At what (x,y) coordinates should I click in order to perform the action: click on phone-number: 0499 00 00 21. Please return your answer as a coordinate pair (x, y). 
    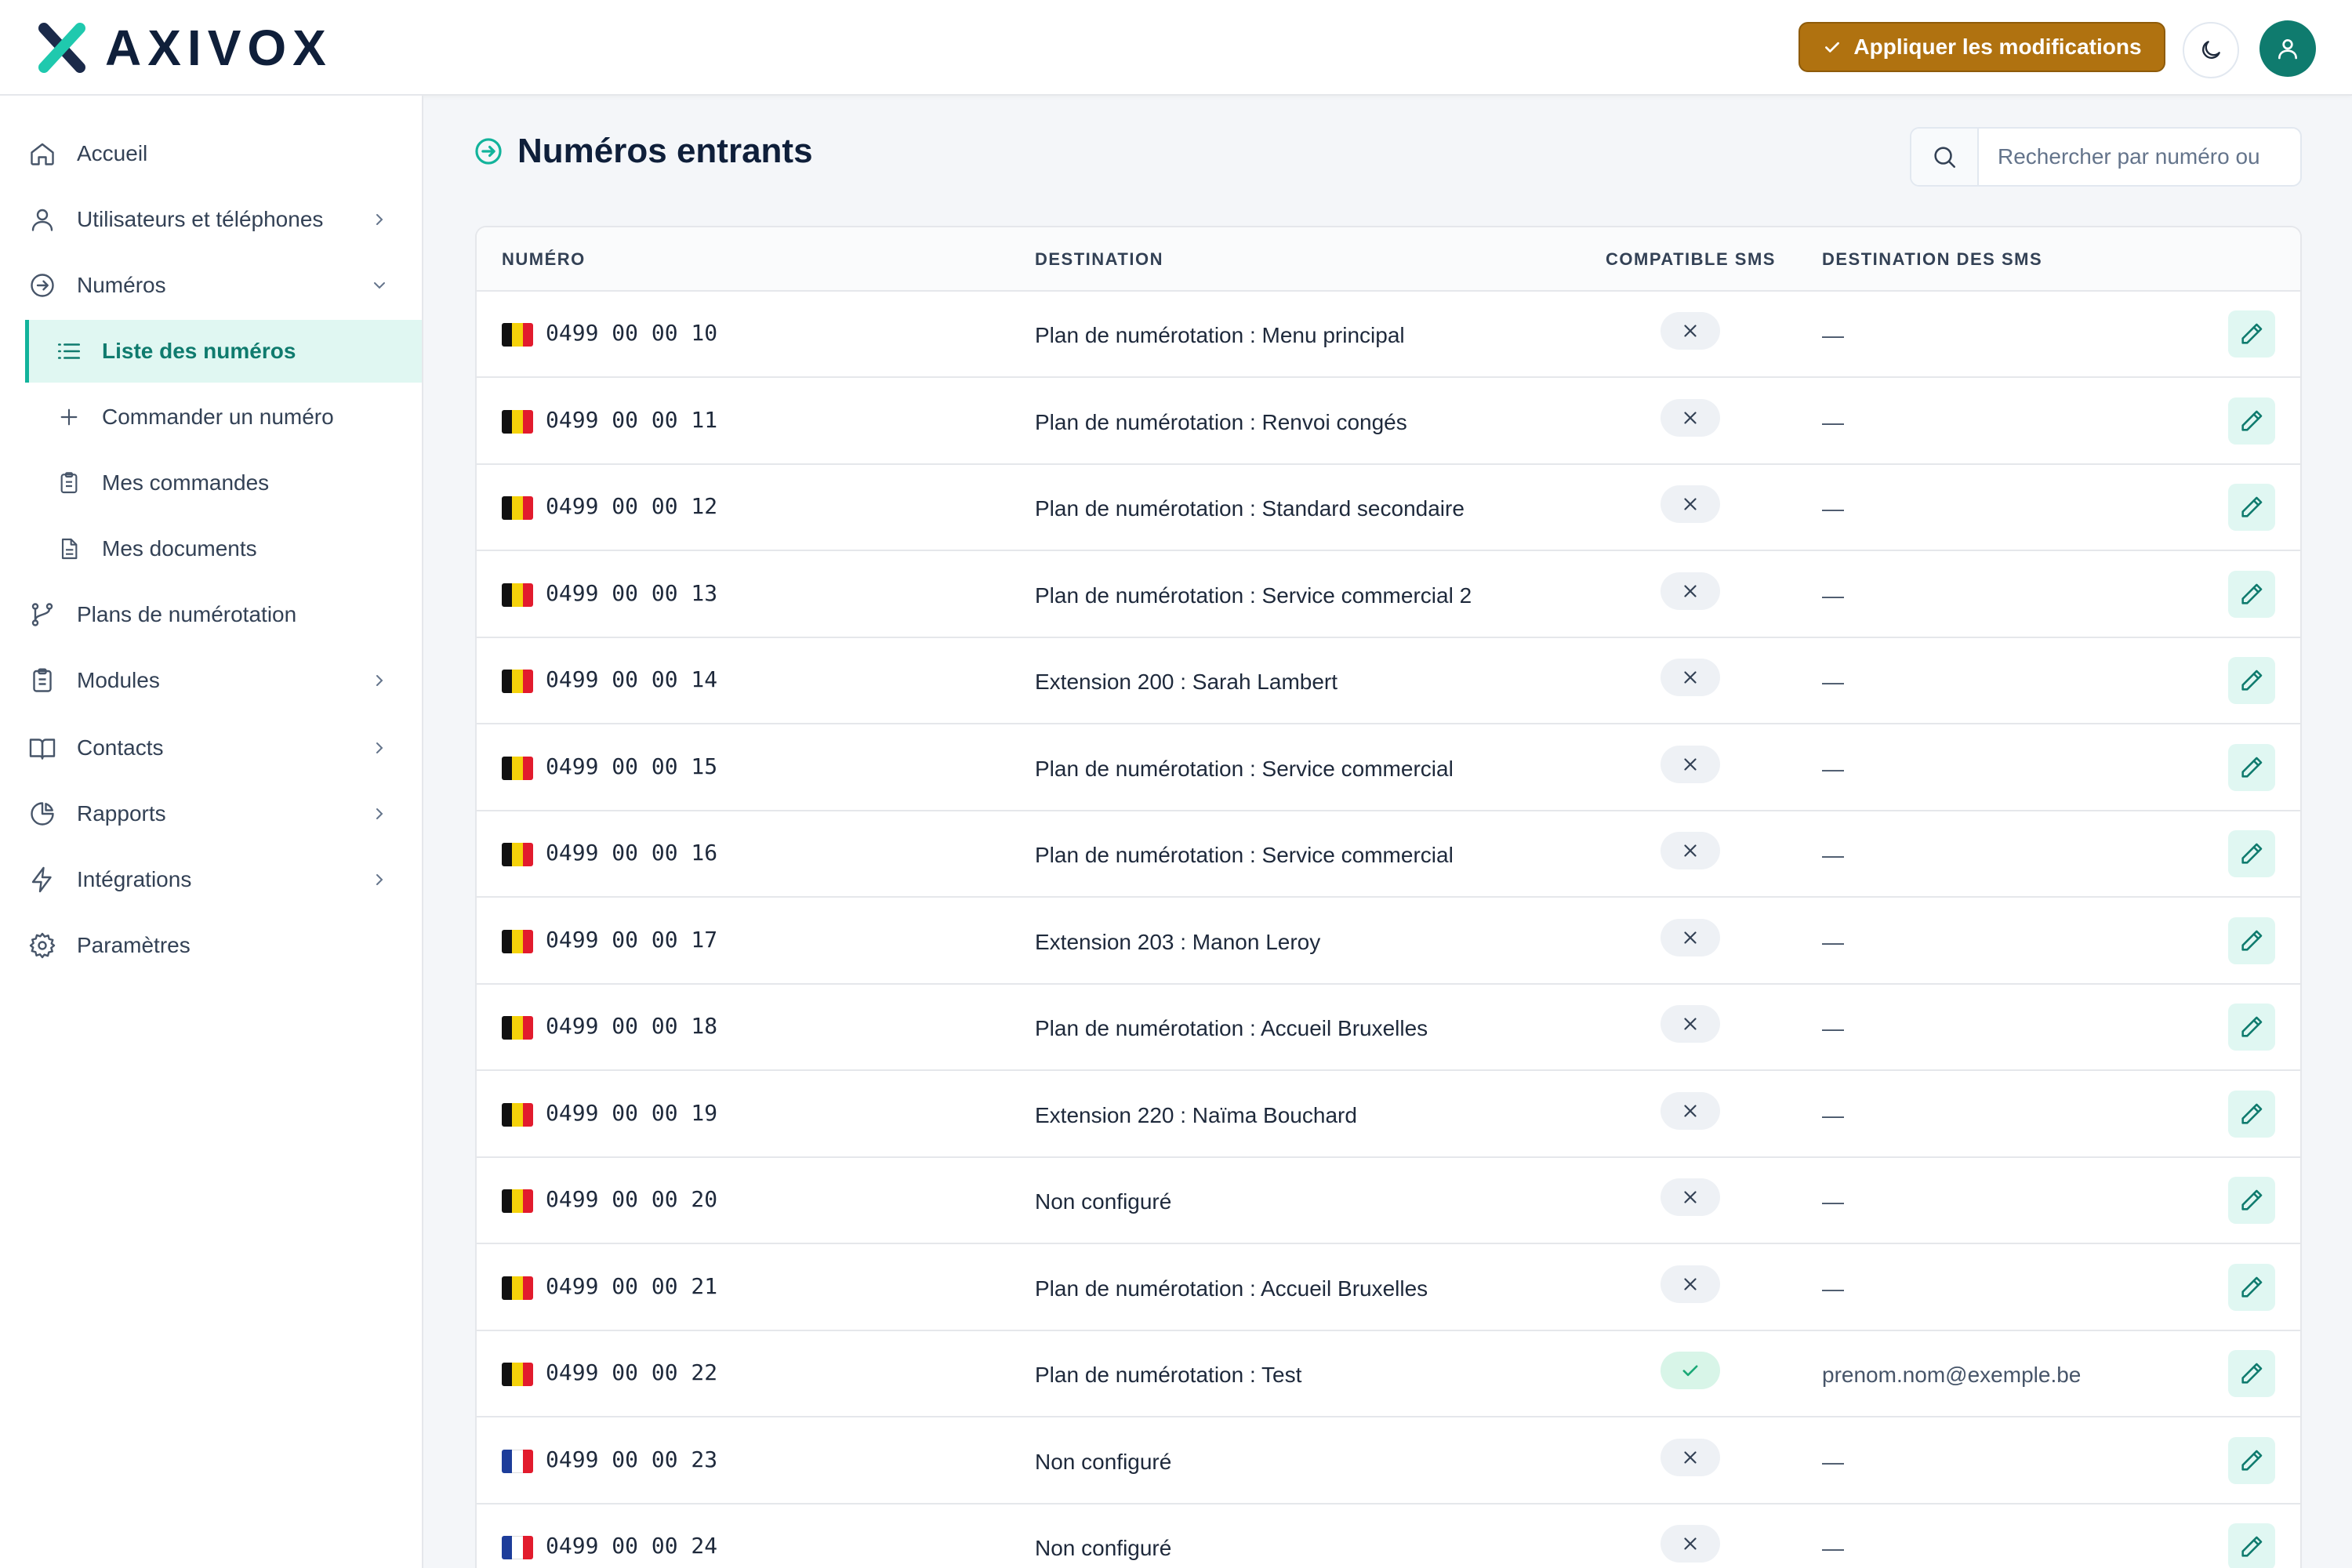
    Looking at the image, I should click on (632, 1285).